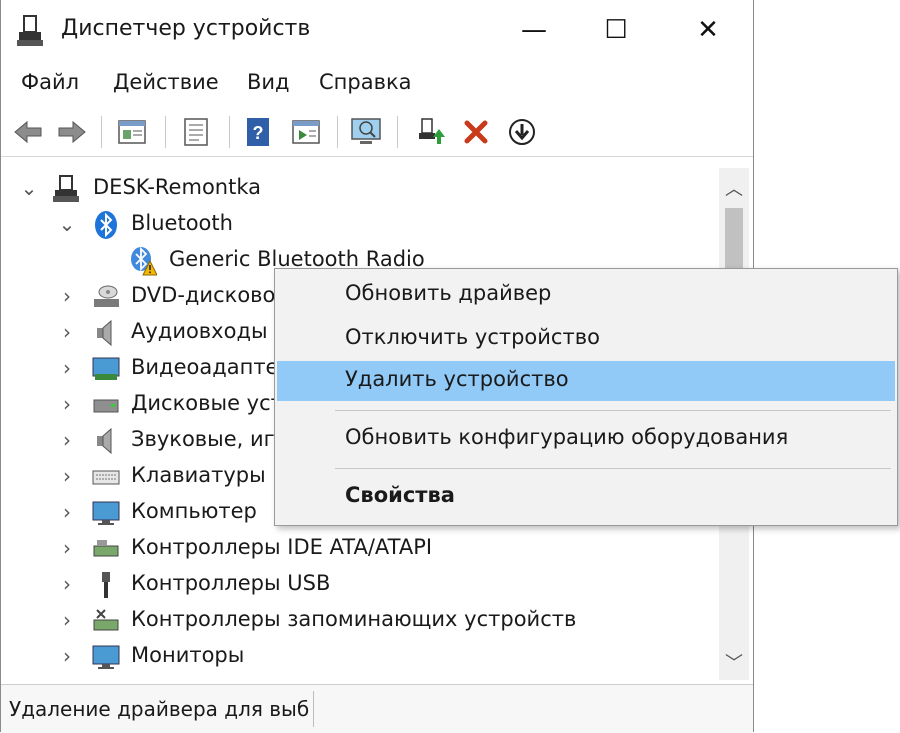 The width and height of the screenshot is (900, 733). Describe the element at coordinates (616, 30) in the screenshot. I see `maximize-button: ☐` at that location.